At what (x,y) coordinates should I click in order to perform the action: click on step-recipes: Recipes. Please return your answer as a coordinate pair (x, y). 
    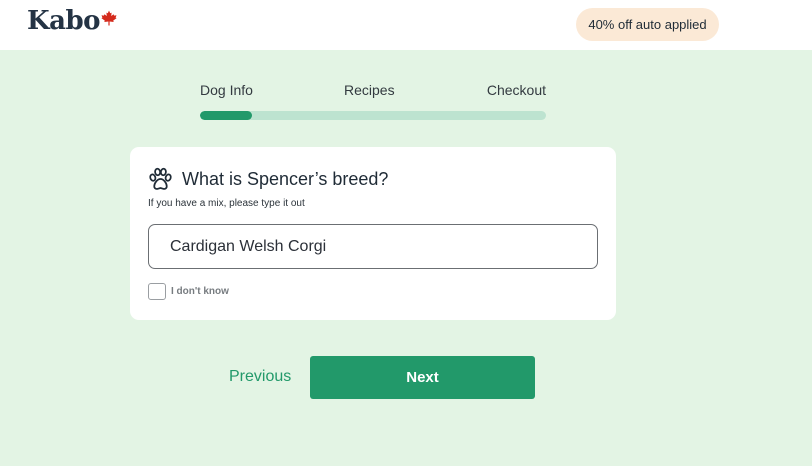
    Looking at the image, I should click on (369, 90).